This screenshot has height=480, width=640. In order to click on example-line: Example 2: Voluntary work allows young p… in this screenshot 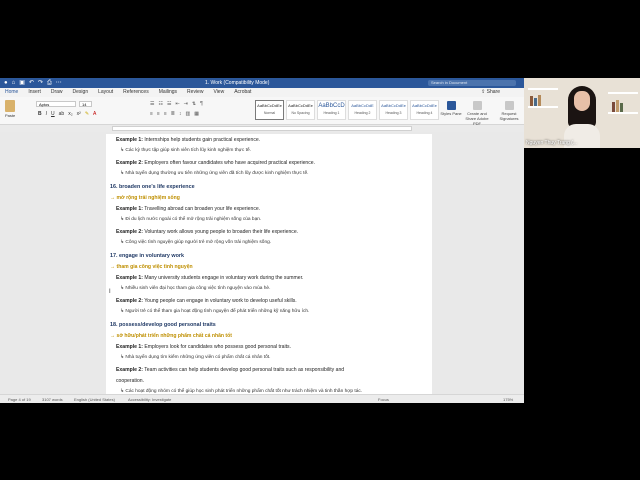, I will do `click(207, 232)`.